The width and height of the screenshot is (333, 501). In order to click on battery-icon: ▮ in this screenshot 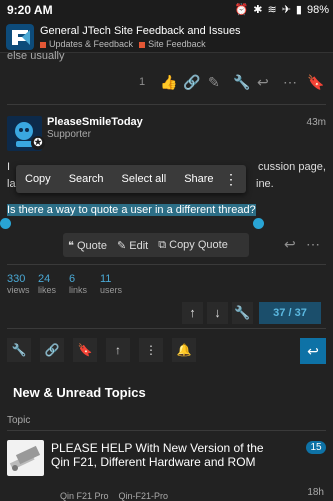, I will do `click(298, 10)`.